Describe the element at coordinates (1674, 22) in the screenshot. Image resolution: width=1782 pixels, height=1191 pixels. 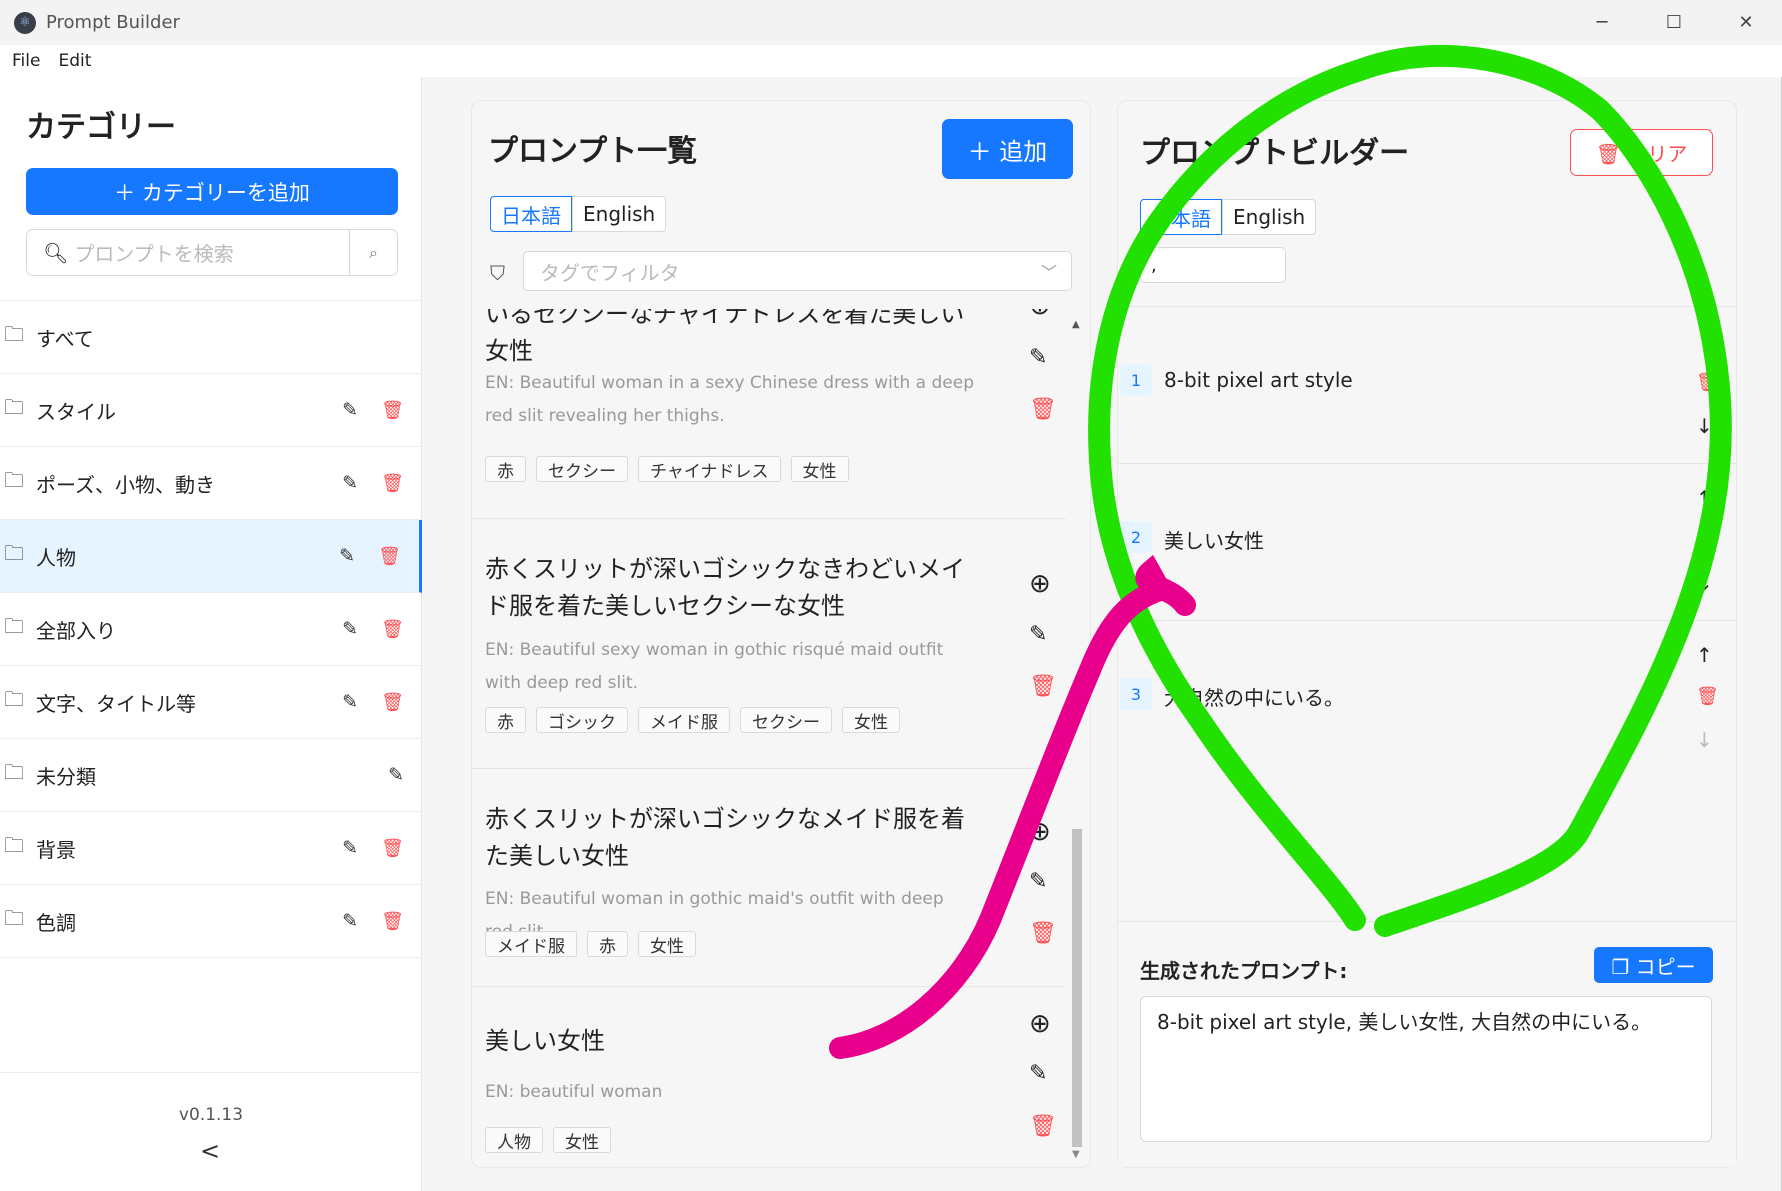
I see `maximize-button: ☐` at that location.